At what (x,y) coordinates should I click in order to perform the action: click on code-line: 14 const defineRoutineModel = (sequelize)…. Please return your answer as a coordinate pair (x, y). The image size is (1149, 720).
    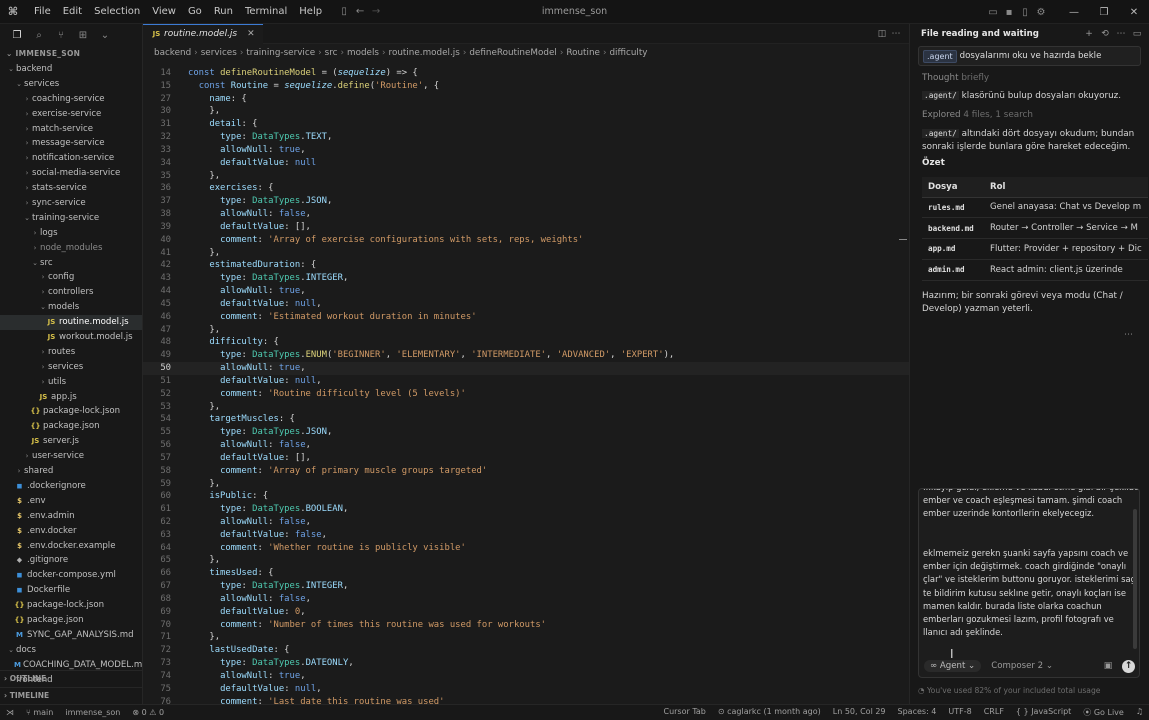
    Looking at the image, I should click on (526, 73).